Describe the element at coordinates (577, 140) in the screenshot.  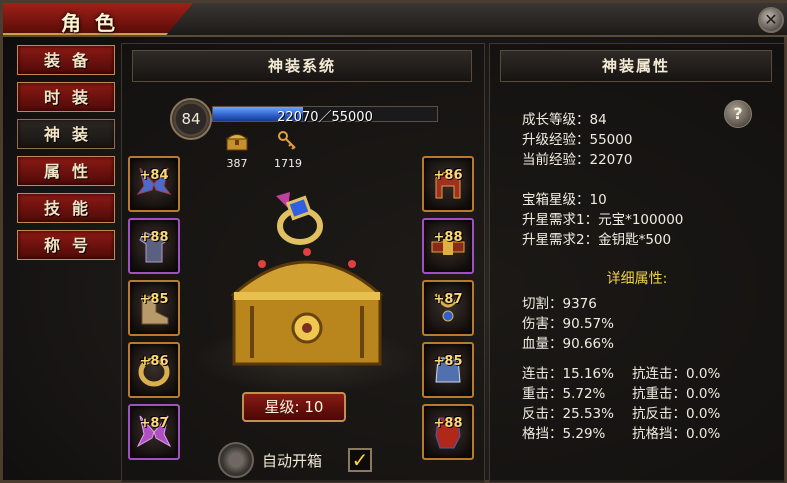
I see `upgrade-exp: 升级经验：55000` at that location.